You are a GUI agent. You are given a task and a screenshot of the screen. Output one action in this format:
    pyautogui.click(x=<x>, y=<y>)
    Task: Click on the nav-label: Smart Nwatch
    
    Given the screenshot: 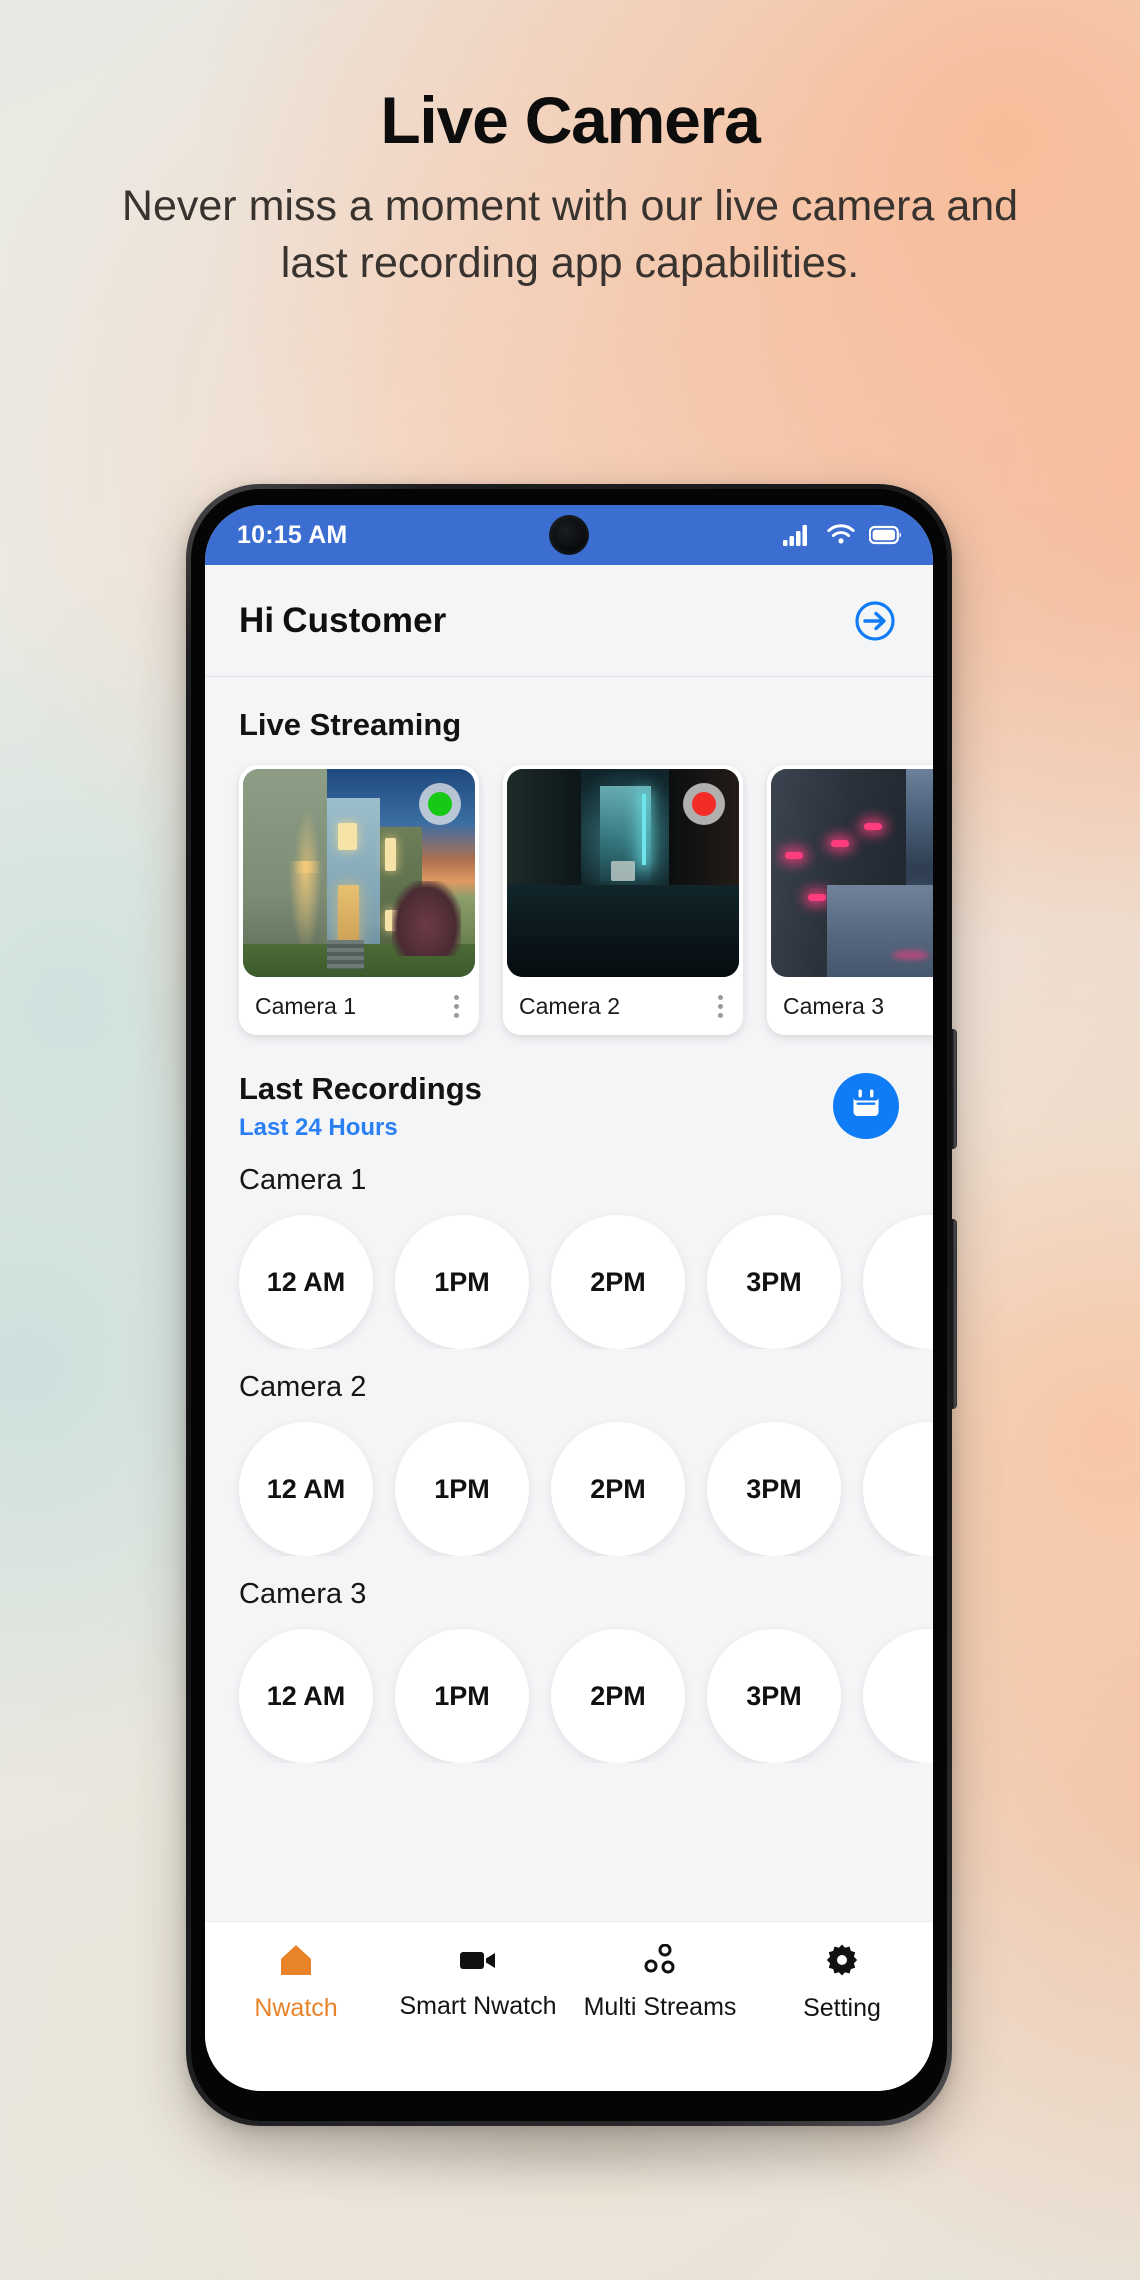 What is the action you would take?
    pyautogui.click(x=478, y=2005)
    